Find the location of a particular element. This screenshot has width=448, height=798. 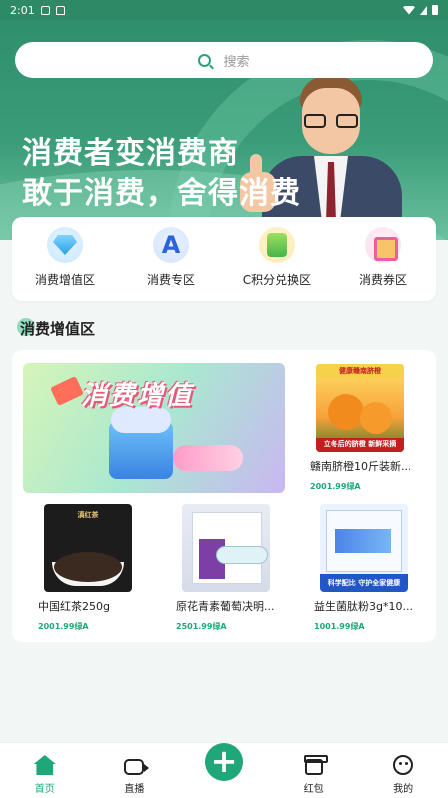

category-label: 消费专区 is located at coordinates (170, 280).